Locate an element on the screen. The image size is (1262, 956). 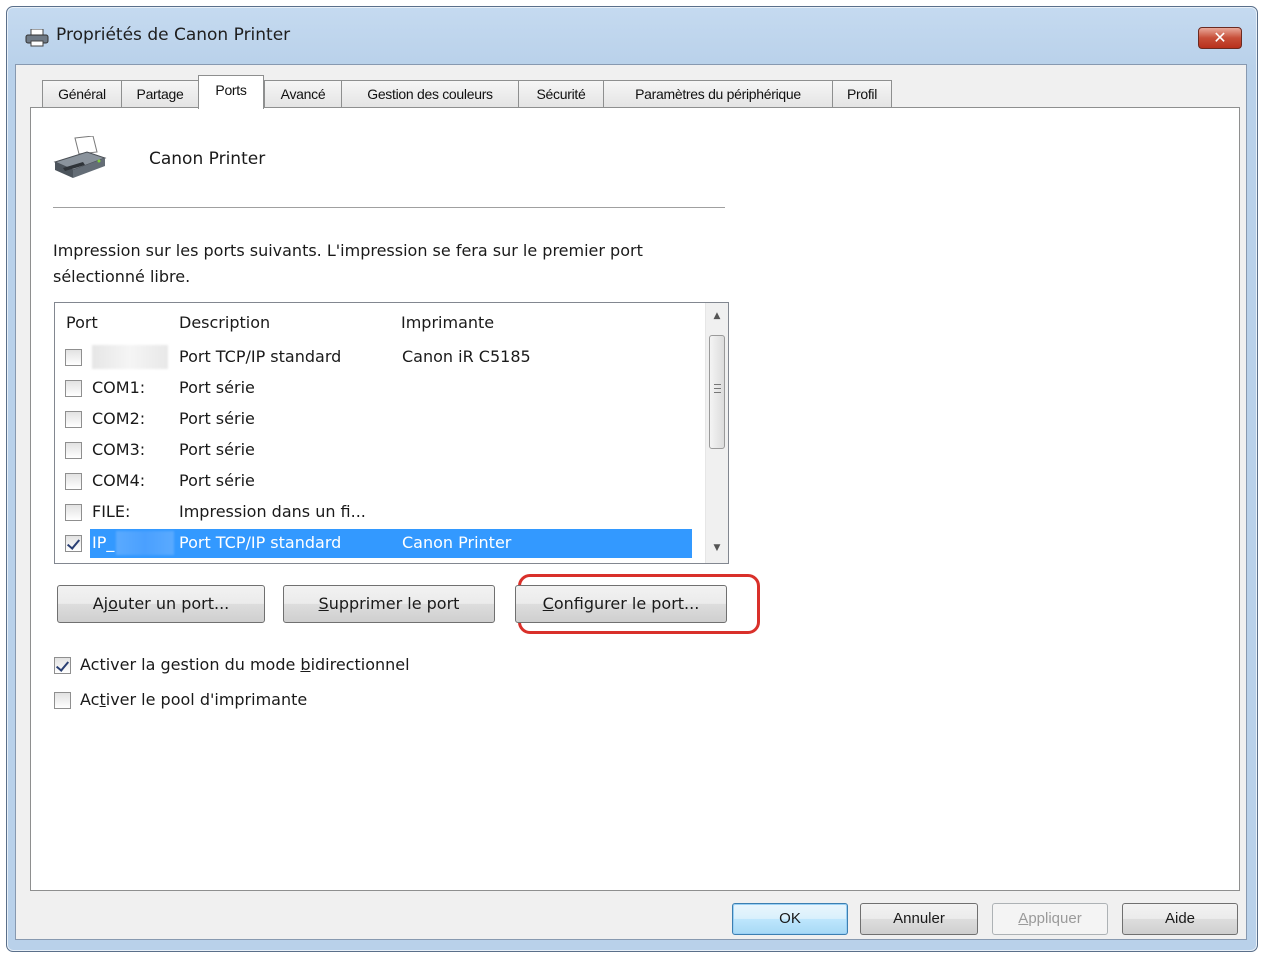
delete-port-button: Supprimer le port is located at coordinates (389, 604).